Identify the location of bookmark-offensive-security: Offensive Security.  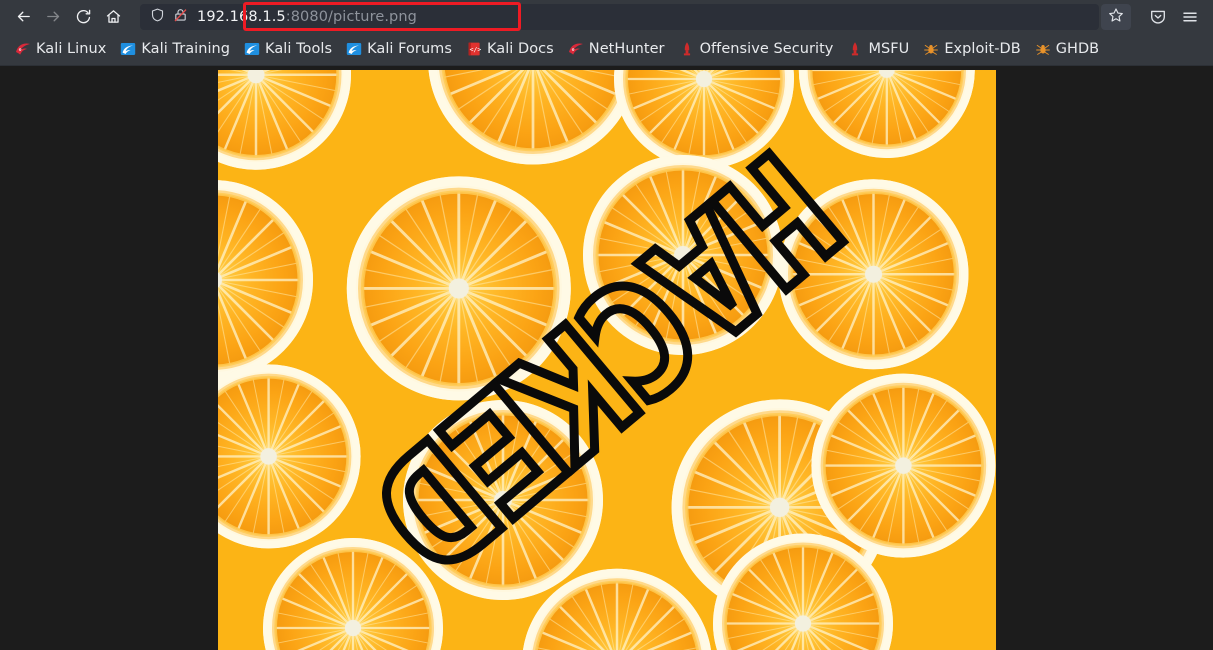
(756, 49).